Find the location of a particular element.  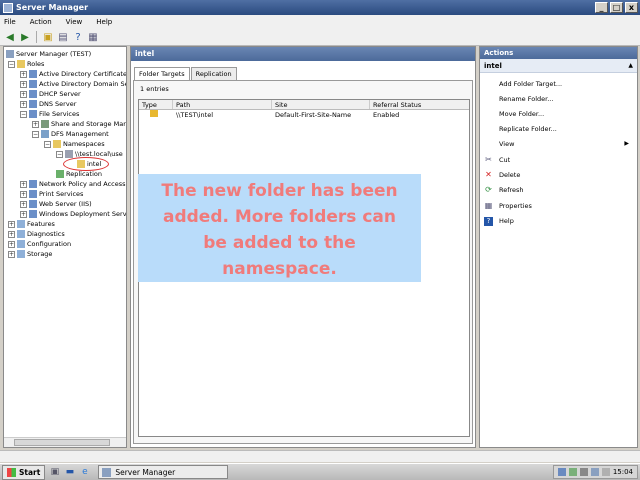

start-button: Start is located at coordinates (24, 472).